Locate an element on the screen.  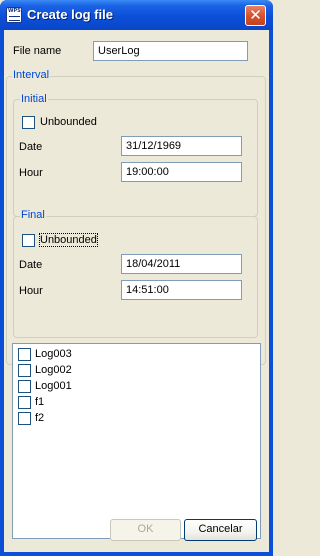
final-hour-label: Hour is located at coordinates (31, 291).